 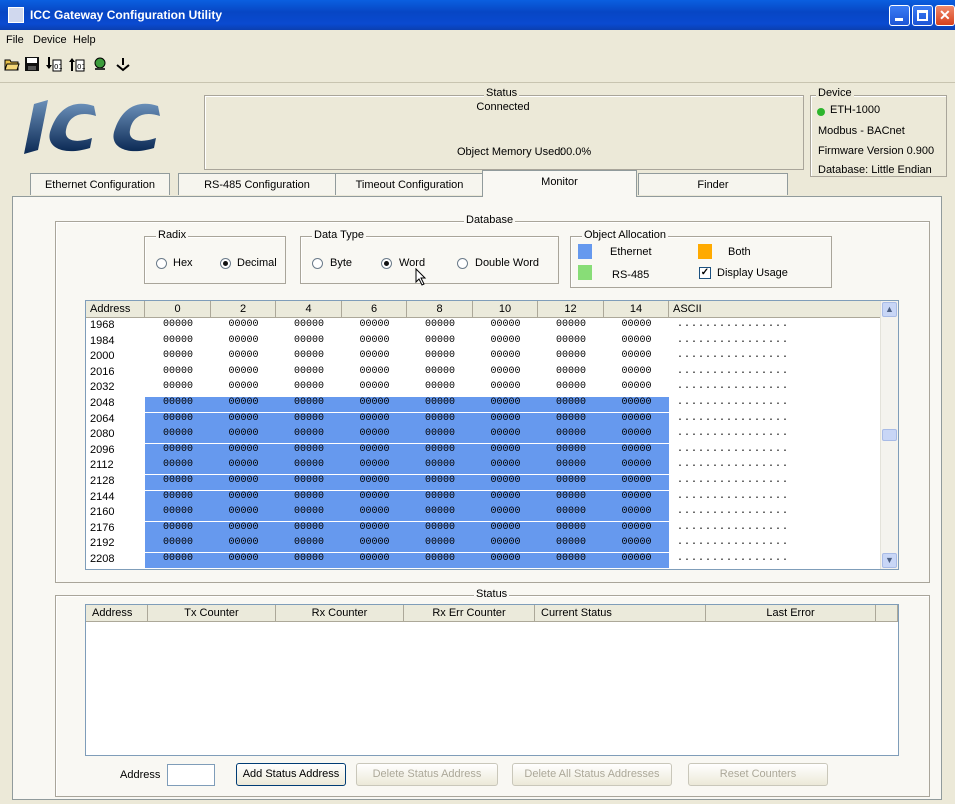 I want to click on tab-ethernet-configuration: Ethernet Configuration, so click(x=100, y=184).